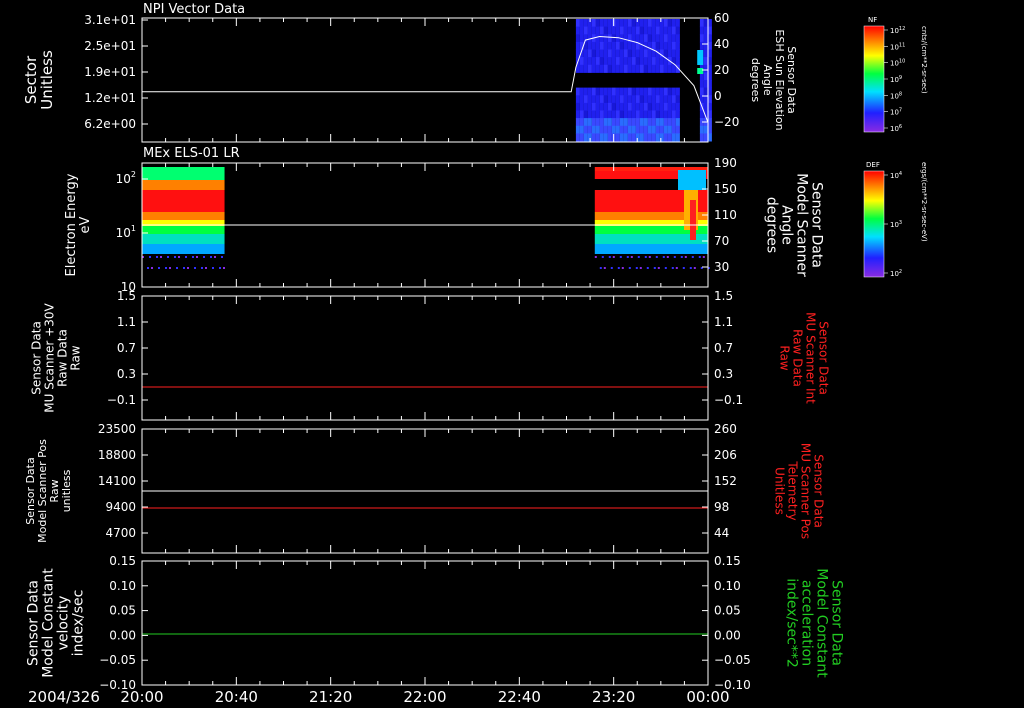 This screenshot has width=1024, height=708. I want to click on colorbar-tick-label: 1012, so click(897, 30).